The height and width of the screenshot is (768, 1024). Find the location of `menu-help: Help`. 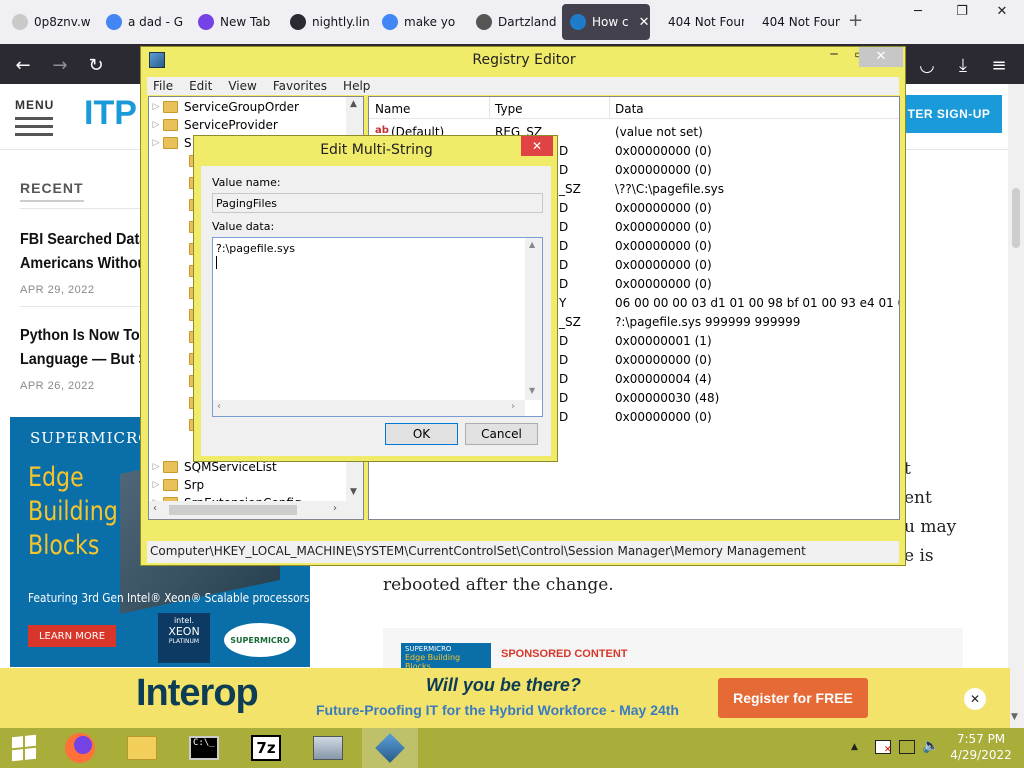

menu-help: Help is located at coordinates (356, 86).